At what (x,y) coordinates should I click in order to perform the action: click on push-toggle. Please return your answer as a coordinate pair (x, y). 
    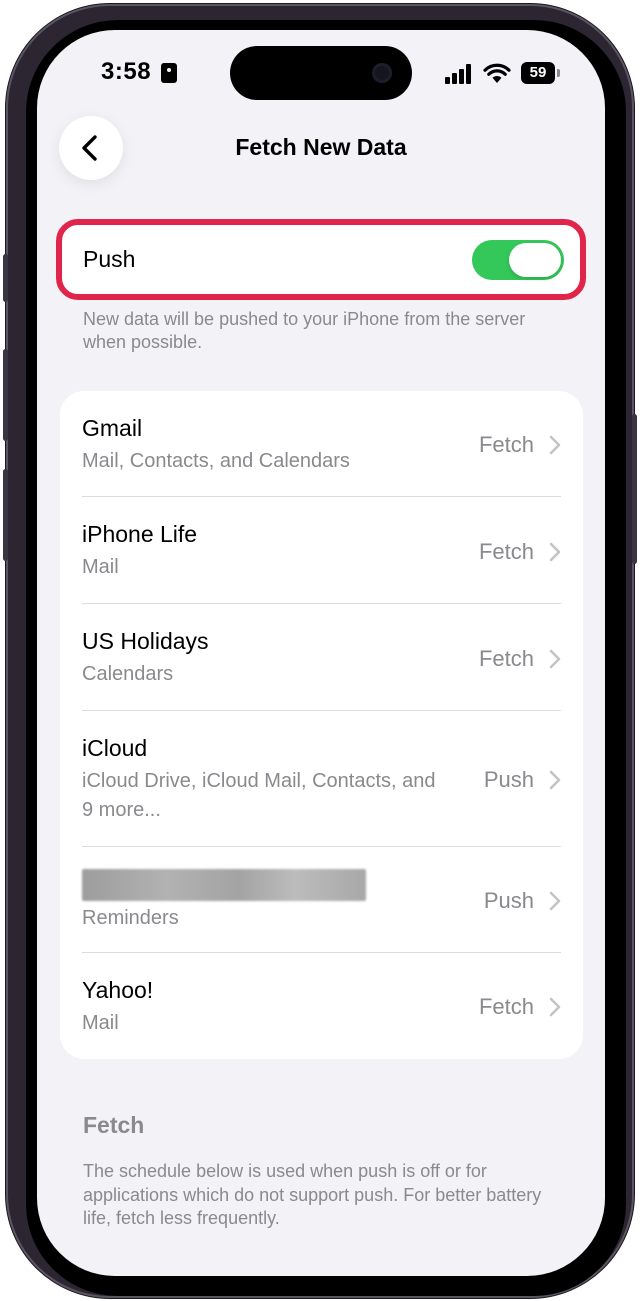
    Looking at the image, I should click on (518, 260).